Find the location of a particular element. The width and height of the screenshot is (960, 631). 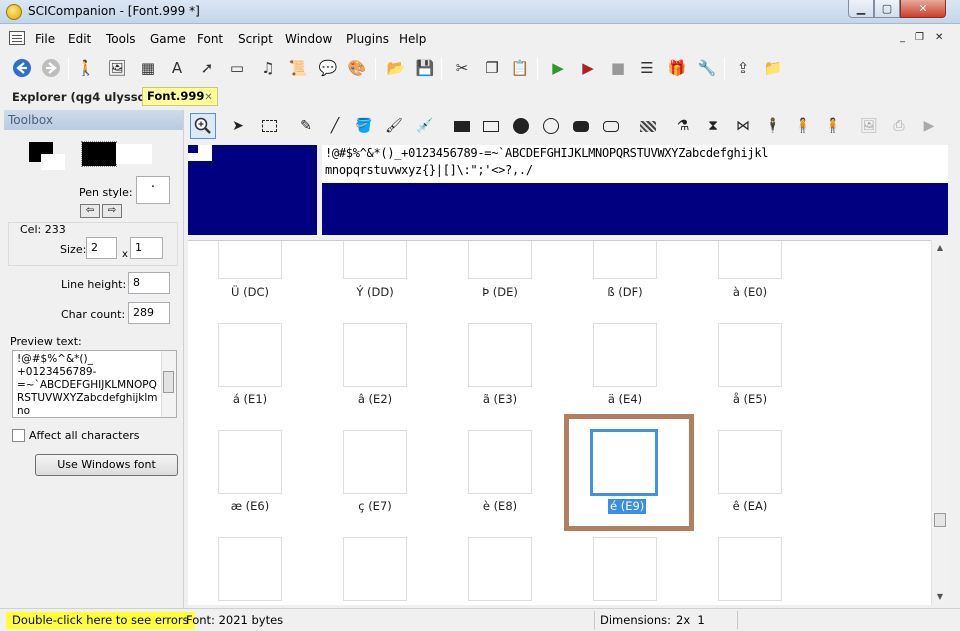

play-icon: ▶ is located at coordinates (929, 126).